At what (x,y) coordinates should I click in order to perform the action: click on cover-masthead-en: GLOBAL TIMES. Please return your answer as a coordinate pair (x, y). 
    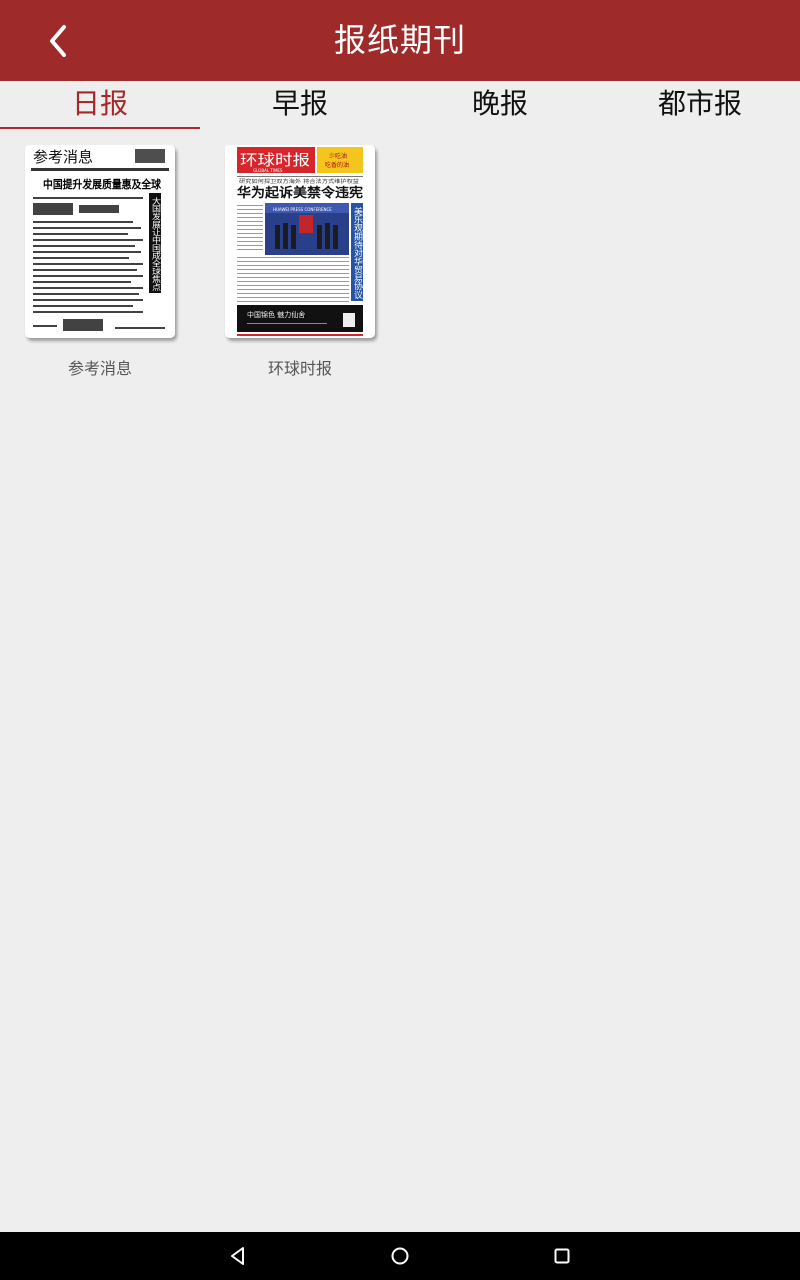
    Looking at the image, I should click on (268, 170).